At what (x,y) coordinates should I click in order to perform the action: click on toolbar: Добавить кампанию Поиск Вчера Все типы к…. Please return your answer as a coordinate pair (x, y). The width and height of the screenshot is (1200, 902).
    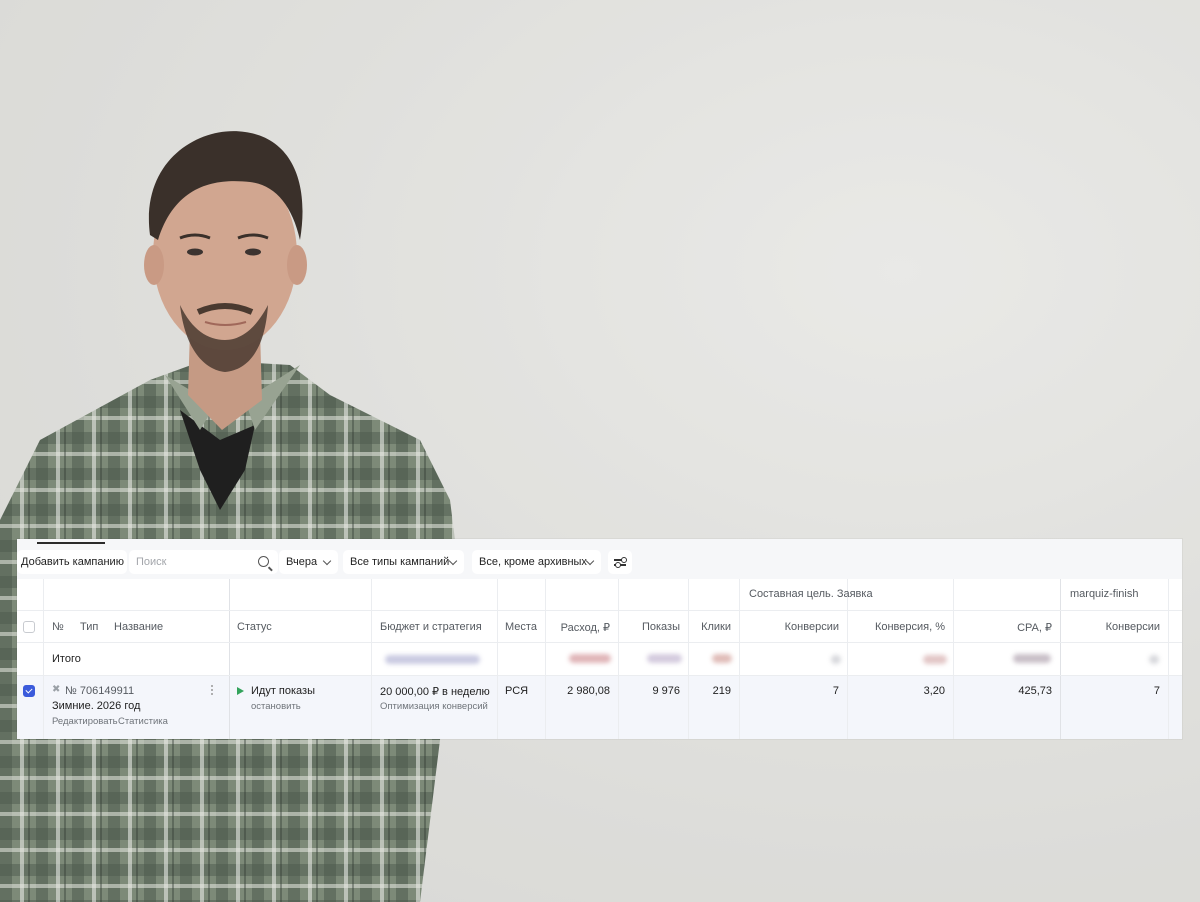
    Looking at the image, I should click on (599, 562).